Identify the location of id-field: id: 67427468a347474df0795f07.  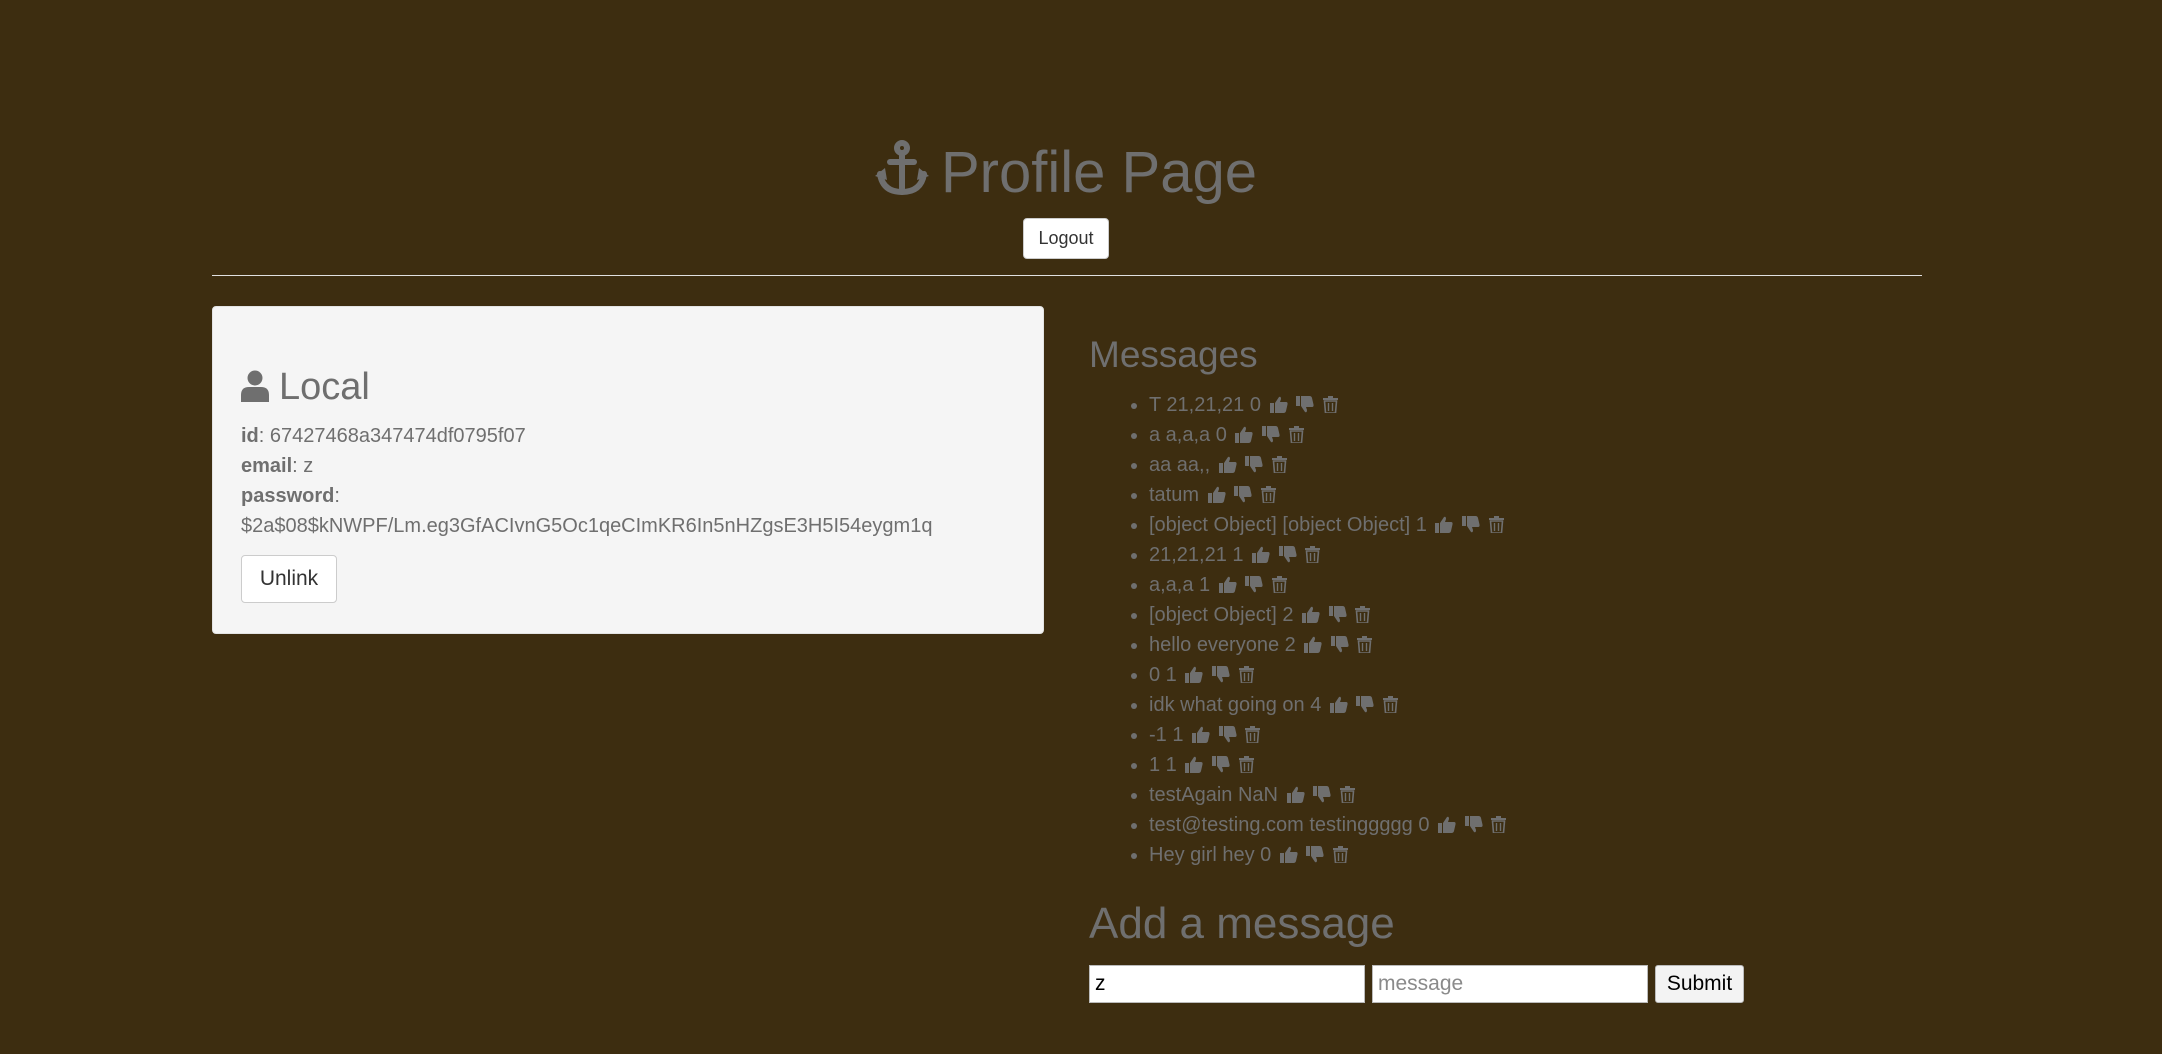
(383, 436).